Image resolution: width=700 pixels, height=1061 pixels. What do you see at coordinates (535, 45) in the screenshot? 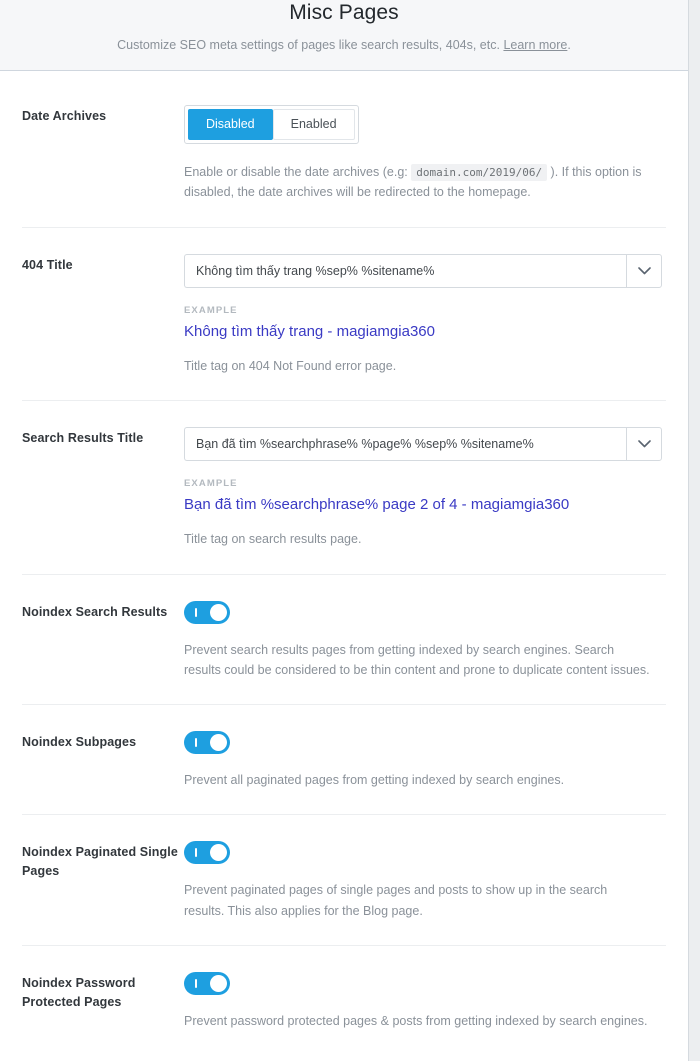
I see `learn-more-link: Learn more` at bounding box center [535, 45].